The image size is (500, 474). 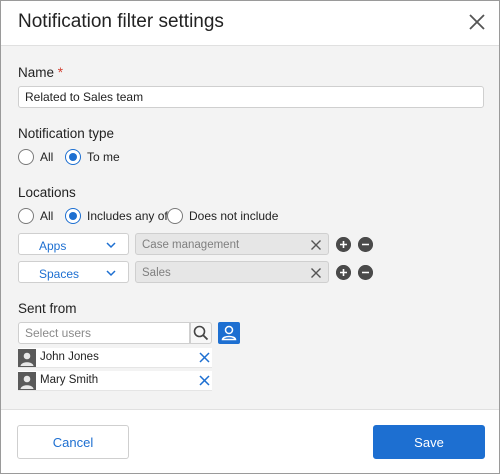 What do you see at coordinates (69, 357) in the screenshot?
I see `user-name: John Jones` at bounding box center [69, 357].